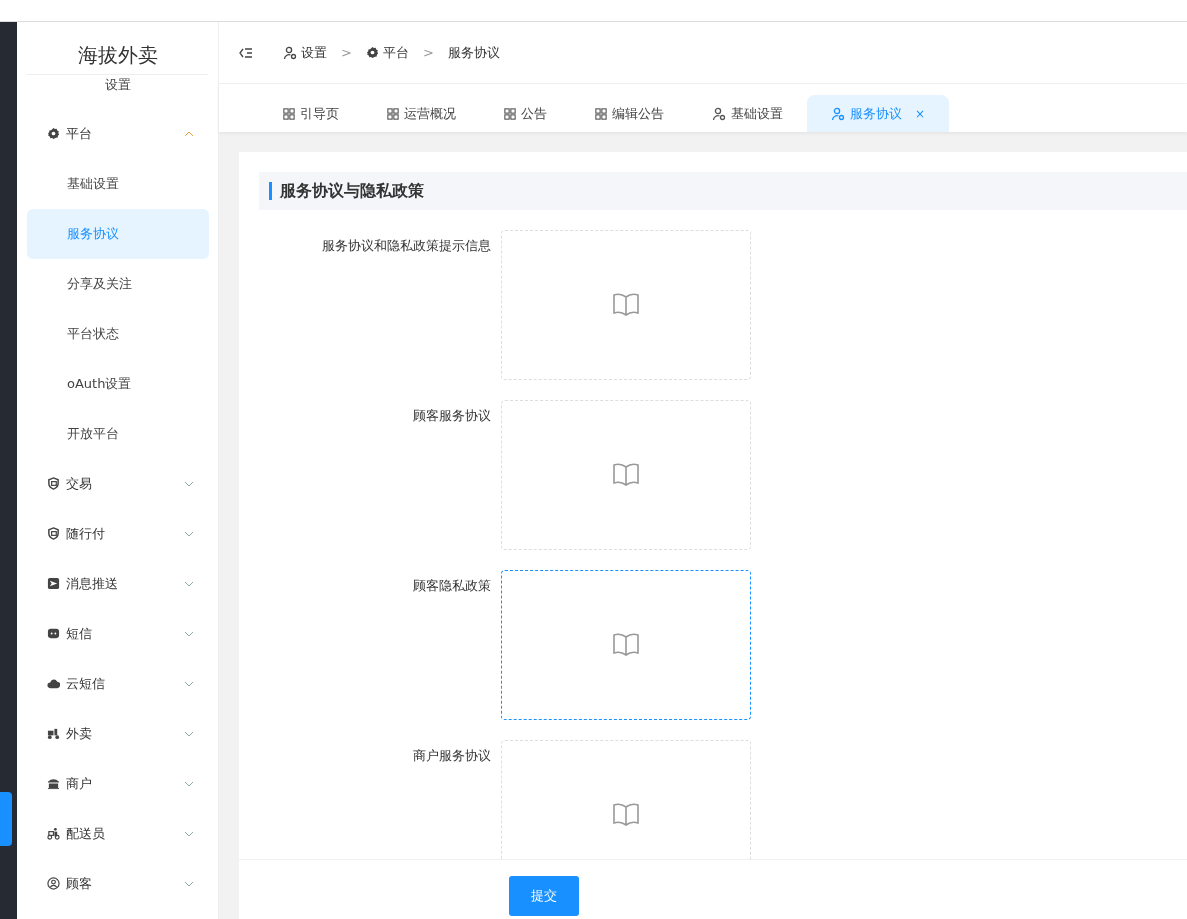  I want to click on section-label: 设置, so click(117, 84).